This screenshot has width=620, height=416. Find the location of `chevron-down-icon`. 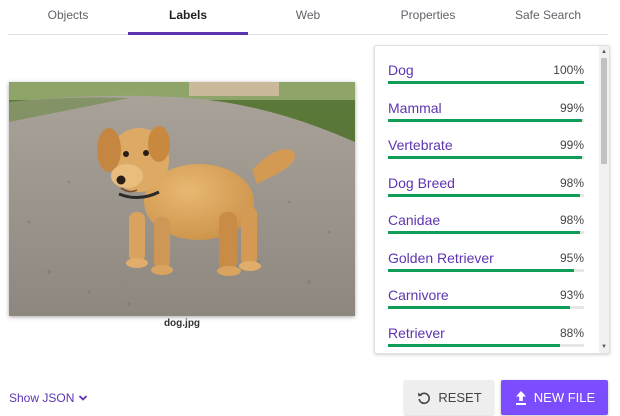

chevron-down-icon is located at coordinates (83, 398).